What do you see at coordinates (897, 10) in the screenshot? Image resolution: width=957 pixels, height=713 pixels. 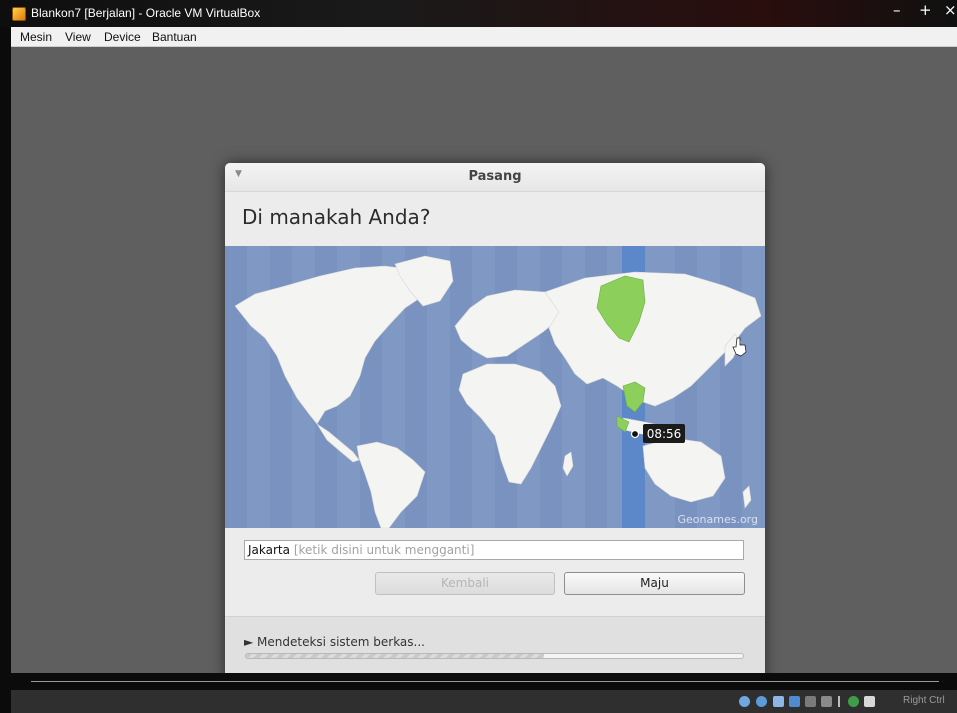 I see `minimize-button: –` at bounding box center [897, 10].